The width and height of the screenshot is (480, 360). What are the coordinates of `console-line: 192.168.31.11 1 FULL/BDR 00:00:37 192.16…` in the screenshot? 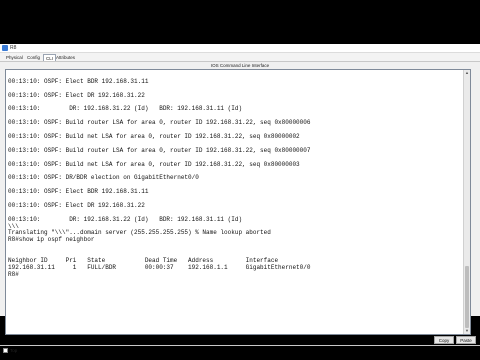 It's located at (159, 267).